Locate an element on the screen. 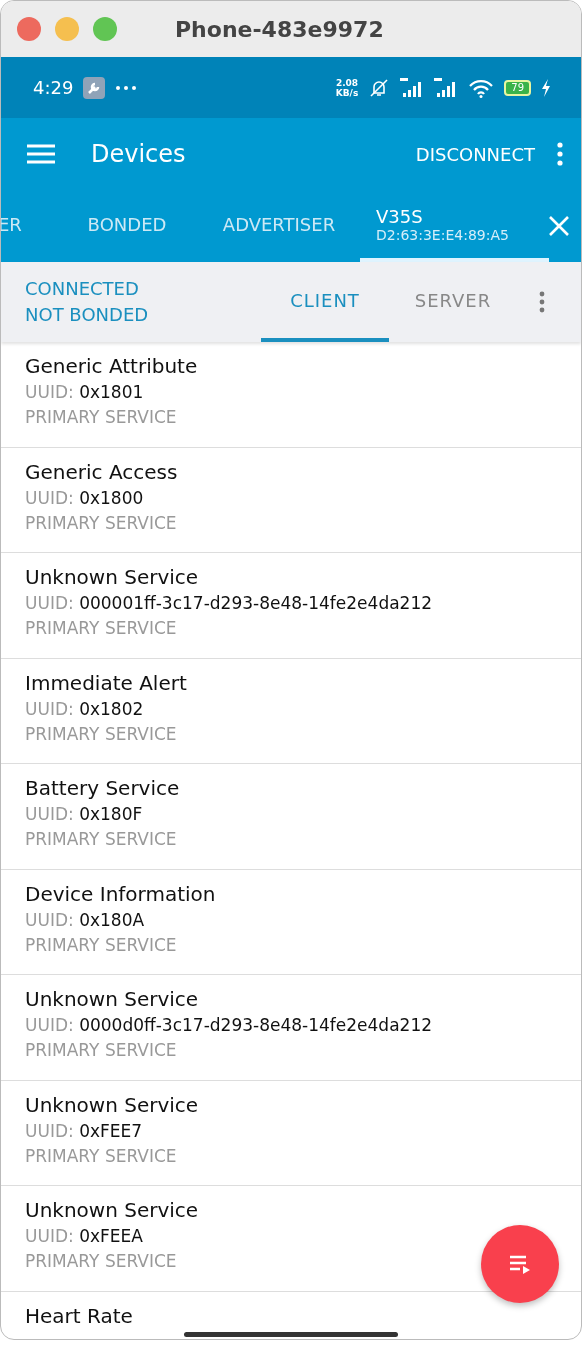 The image size is (582, 1348). close-window-button is located at coordinates (29, 29).